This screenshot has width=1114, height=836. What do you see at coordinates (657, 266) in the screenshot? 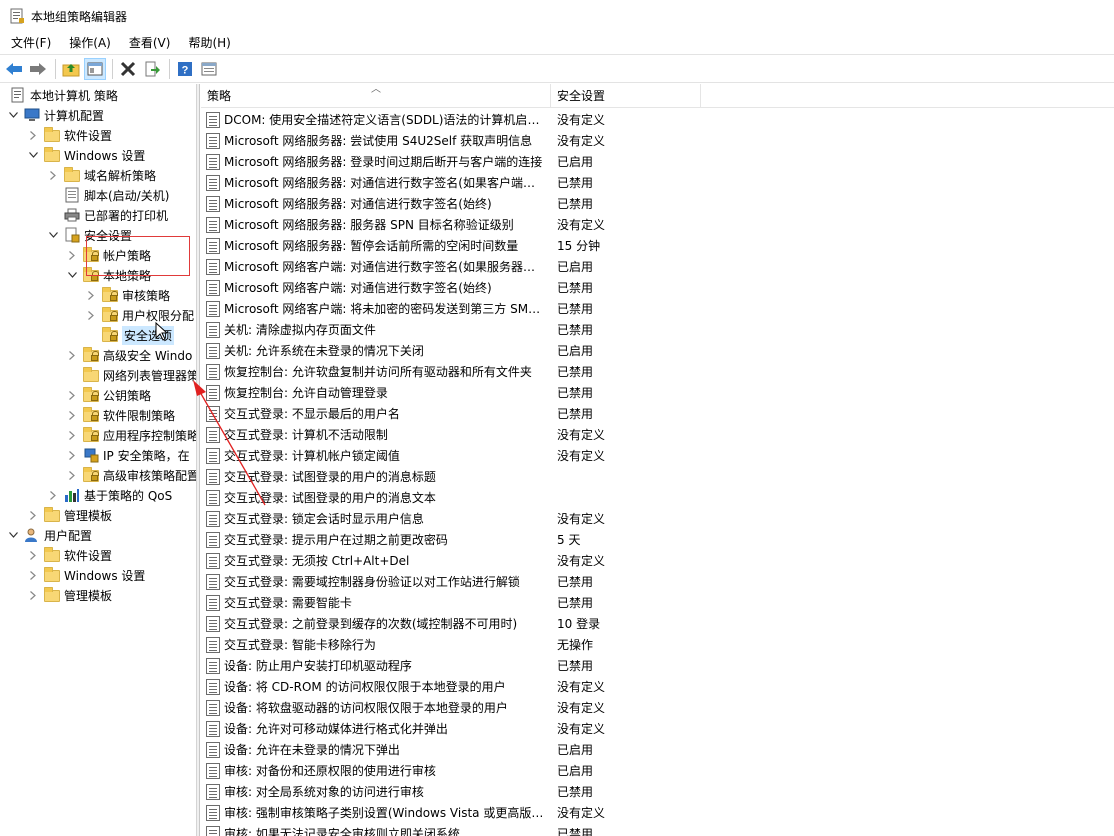
I see `policy-row: Microsoft 网络客户端: 对通信进行数字签名(如果服务器允... 已启用` at bounding box center [657, 266].